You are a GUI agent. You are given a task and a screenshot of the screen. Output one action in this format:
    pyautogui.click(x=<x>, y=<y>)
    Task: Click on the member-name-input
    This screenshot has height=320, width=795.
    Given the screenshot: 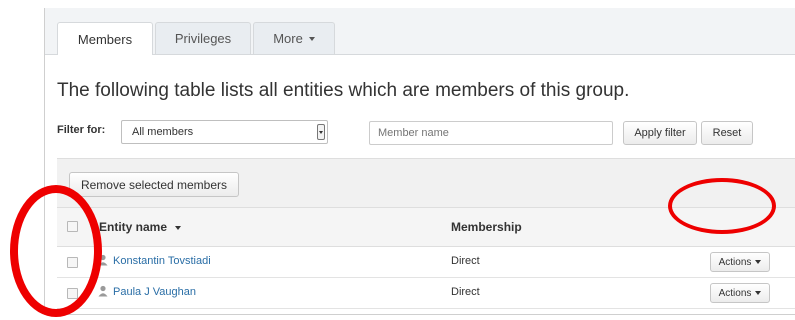 What is the action you would take?
    pyautogui.click(x=491, y=133)
    